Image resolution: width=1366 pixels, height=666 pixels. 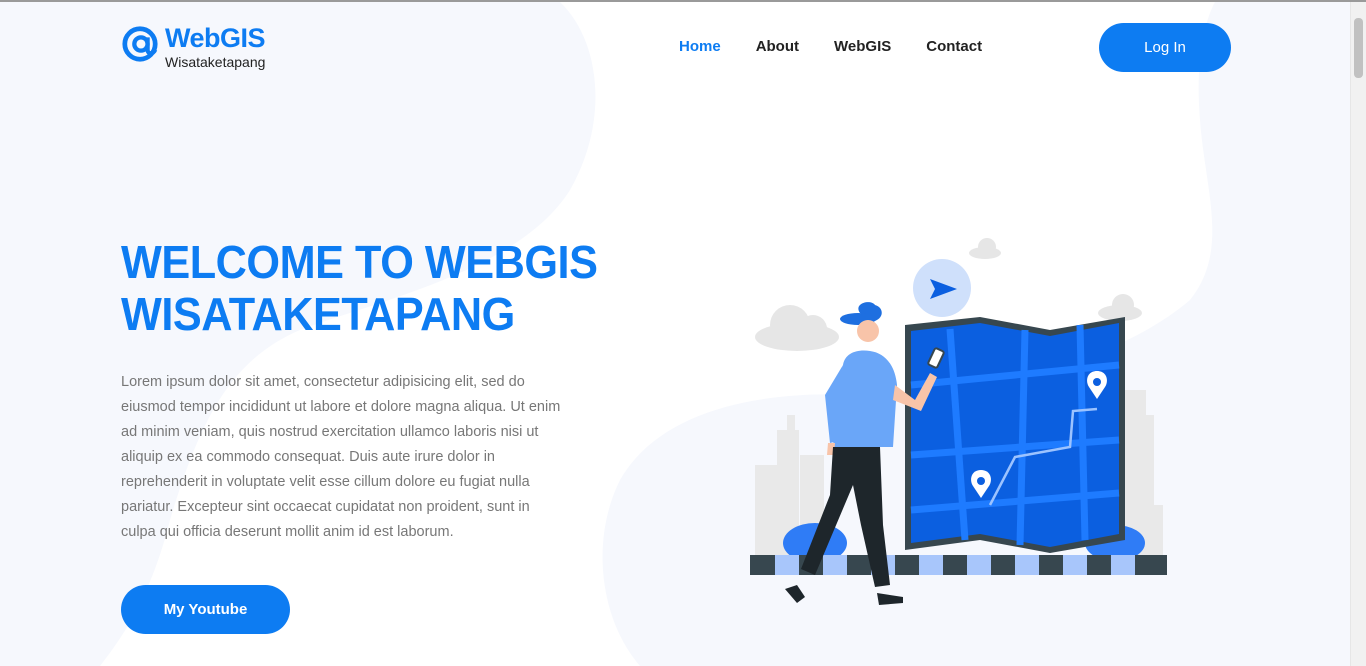 What do you see at coordinates (777, 46) in the screenshot?
I see `nav-about: About` at bounding box center [777, 46].